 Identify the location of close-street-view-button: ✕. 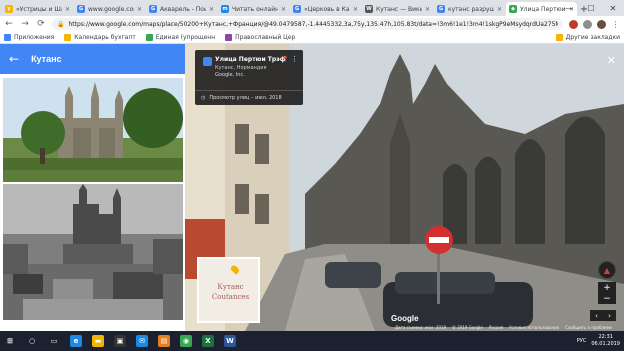
(611, 60).